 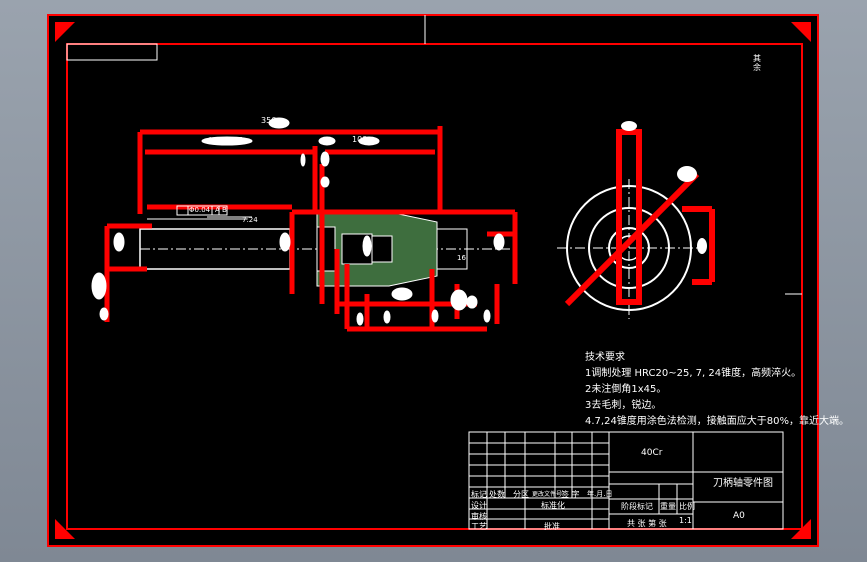 I want to click on corner-tl, so click(x=65, y=32).